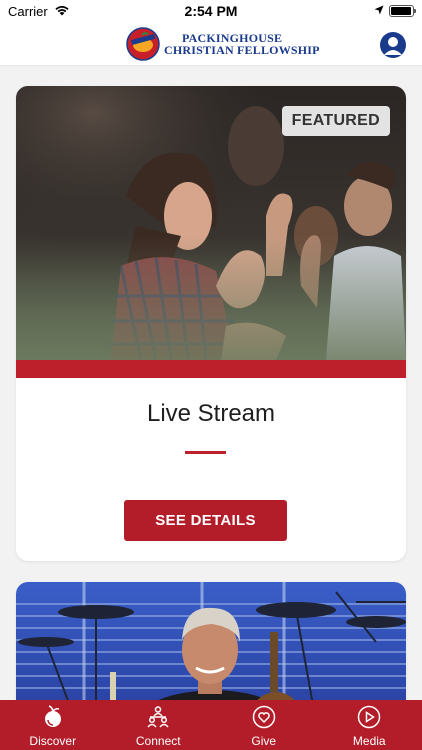  I want to click on tab-discover: Discover, so click(53, 725).